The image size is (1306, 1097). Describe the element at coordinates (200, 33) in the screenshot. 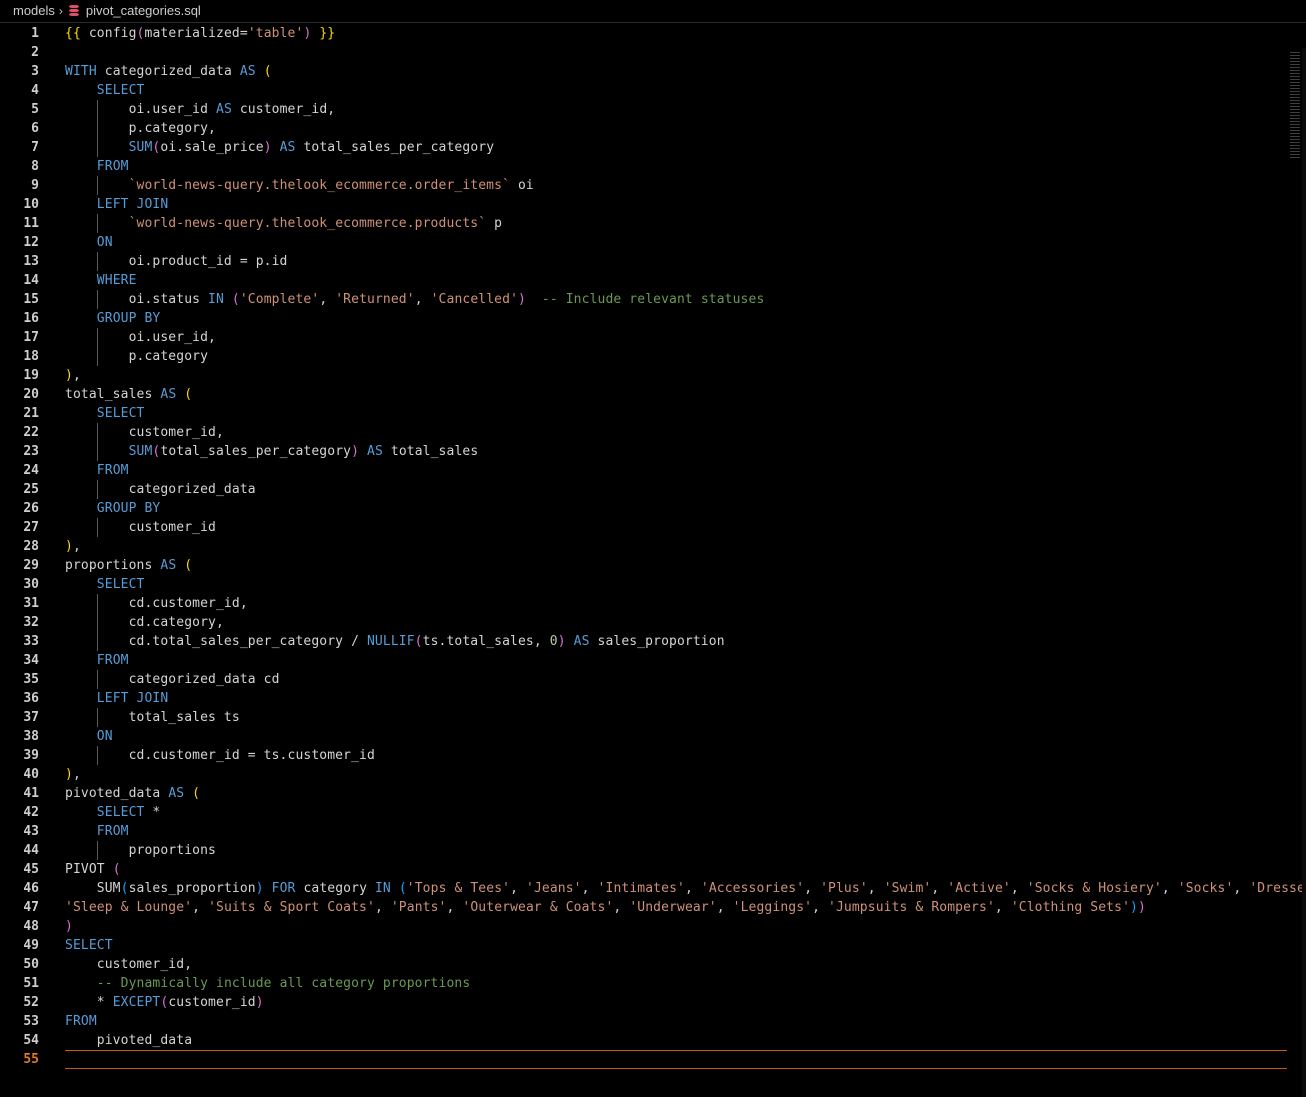

I see `code-text: {{ config(materialized='table') }}` at that location.